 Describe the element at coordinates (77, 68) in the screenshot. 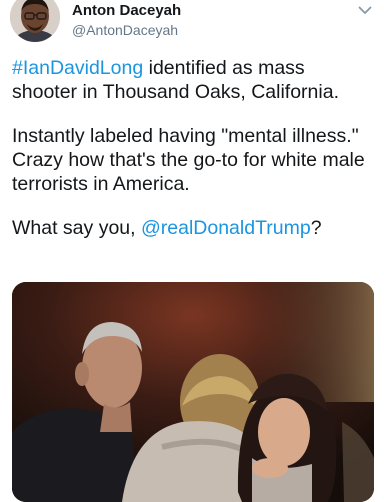

I see `hashtag-link: #IanDavidLong` at that location.